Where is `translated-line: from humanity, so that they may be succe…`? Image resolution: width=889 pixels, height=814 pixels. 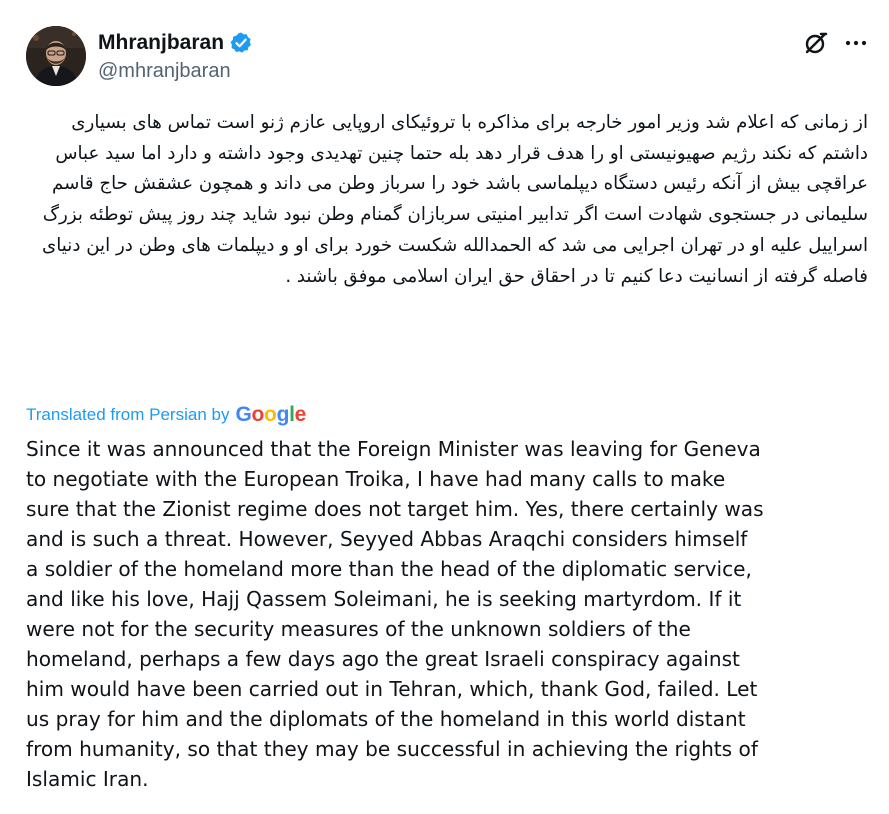 translated-line: from humanity, so that they may be succe… is located at coordinates (392, 749).